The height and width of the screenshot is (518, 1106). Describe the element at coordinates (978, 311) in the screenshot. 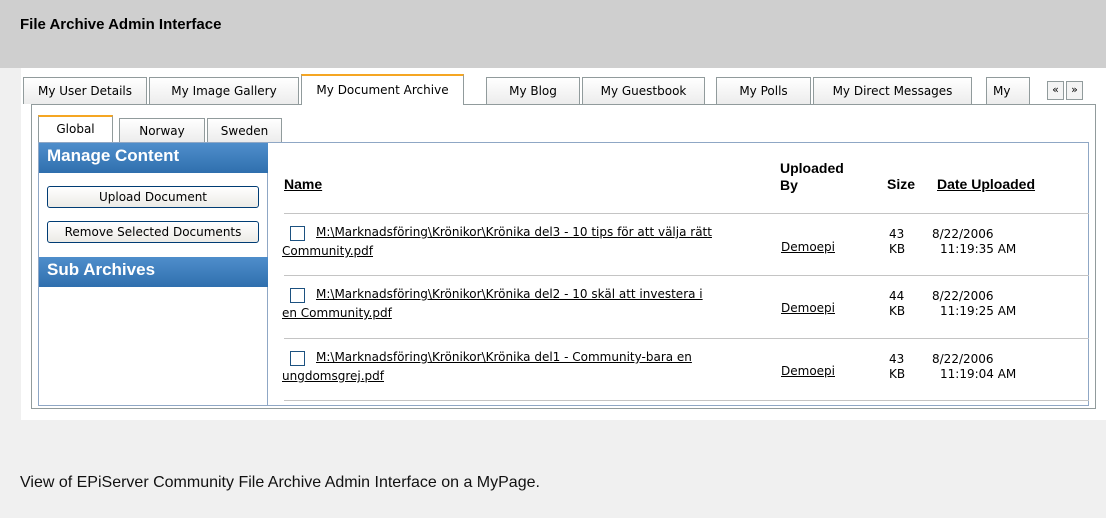

I see `time-value: 11:19:25 AM` at that location.